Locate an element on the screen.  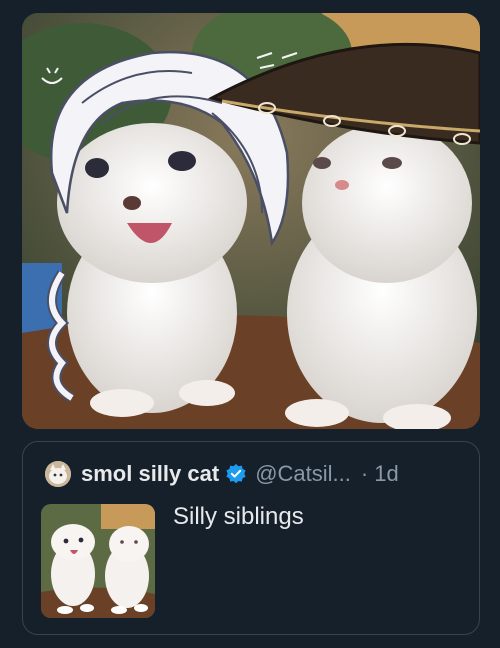
quoted-post-text: Silly siblings is located at coordinates (238, 516).